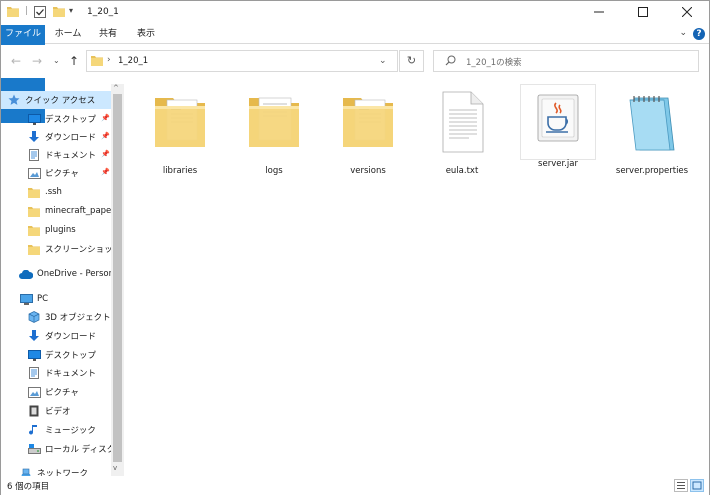 This screenshot has width=710, height=495. Describe the element at coordinates (78, 450) in the screenshot. I see `sidebar-item-label: ローカル ディスク (C` at that location.